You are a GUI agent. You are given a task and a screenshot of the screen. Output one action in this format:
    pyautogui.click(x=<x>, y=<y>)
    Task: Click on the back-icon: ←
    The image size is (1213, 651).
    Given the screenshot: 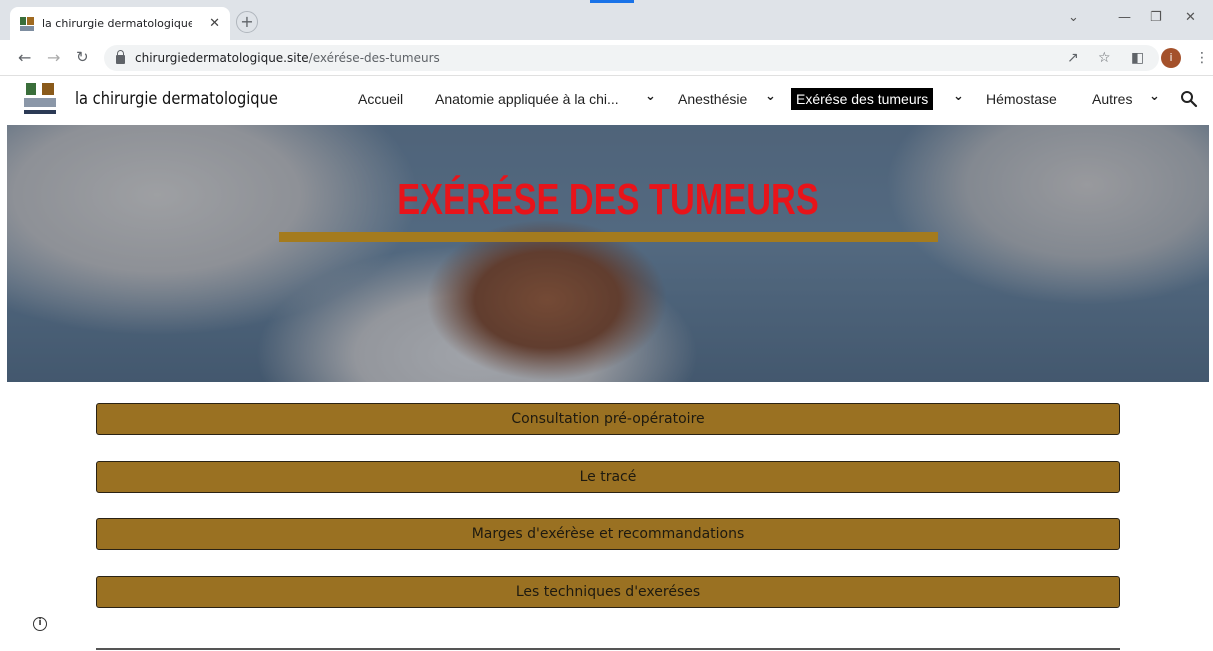 What is the action you would take?
    pyautogui.click(x=24, y=57)
    